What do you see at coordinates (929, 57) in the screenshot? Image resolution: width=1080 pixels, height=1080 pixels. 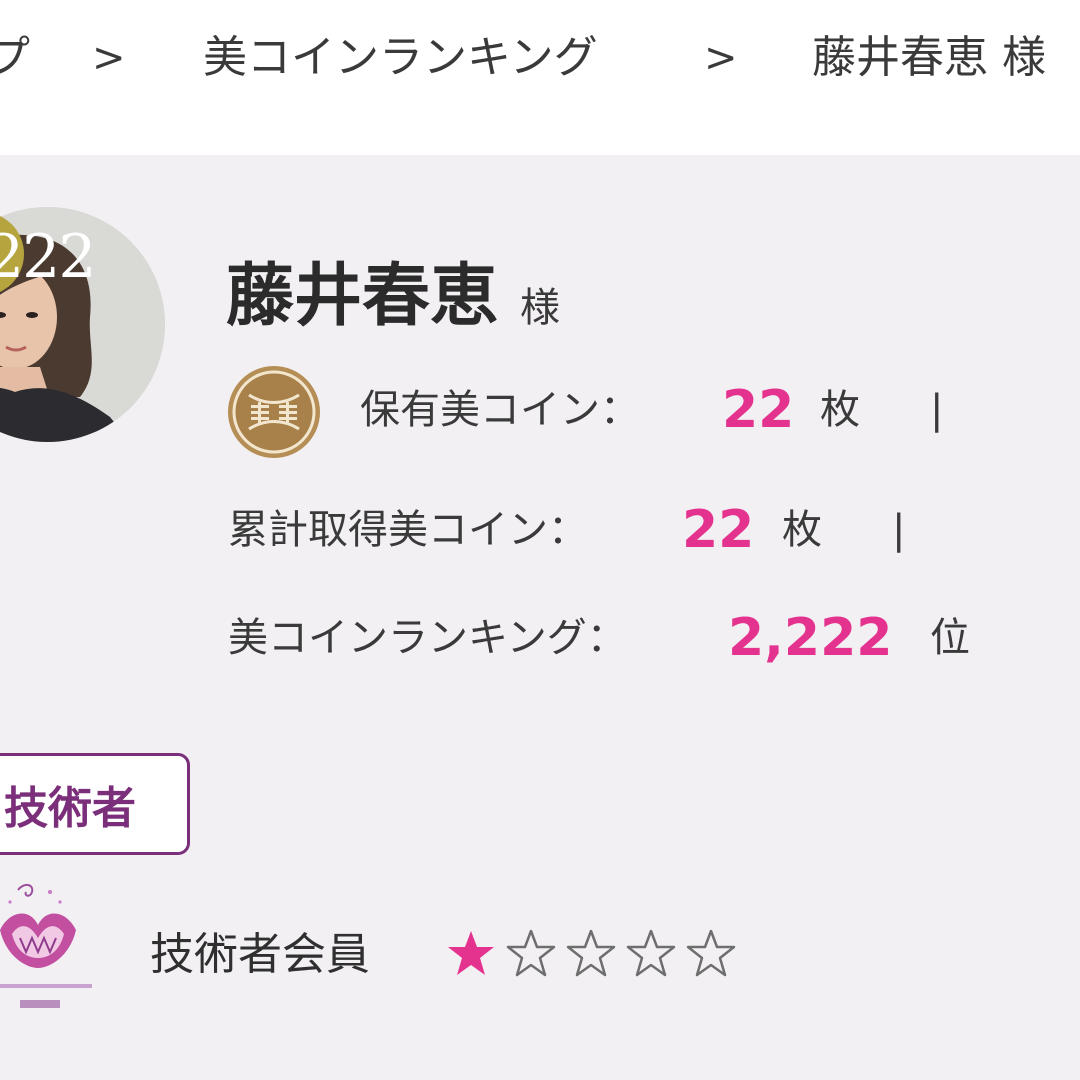 I see `breadcrumb-item-current: 藤井春恵 様` at bounding box center [929, 57].